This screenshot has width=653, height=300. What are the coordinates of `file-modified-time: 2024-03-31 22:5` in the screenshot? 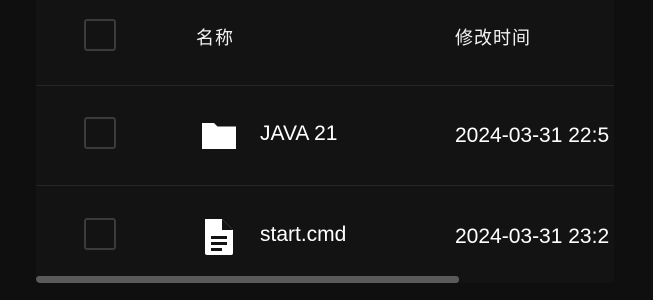 It's located at (532, 135).